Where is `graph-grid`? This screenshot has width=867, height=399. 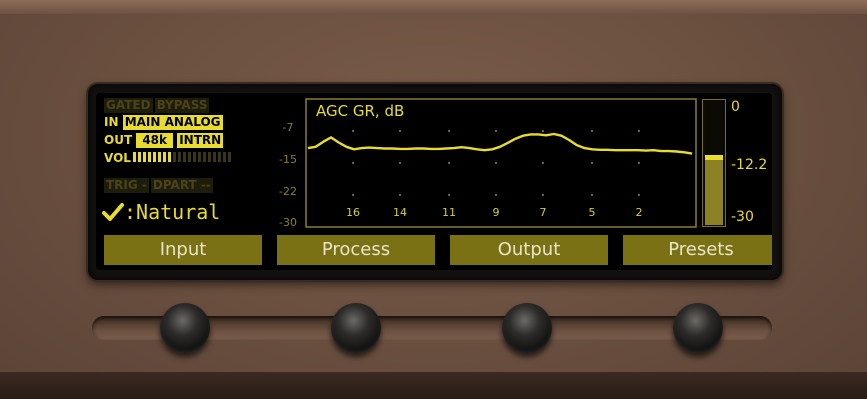
graph-grid is located at coordinates (496, 163).